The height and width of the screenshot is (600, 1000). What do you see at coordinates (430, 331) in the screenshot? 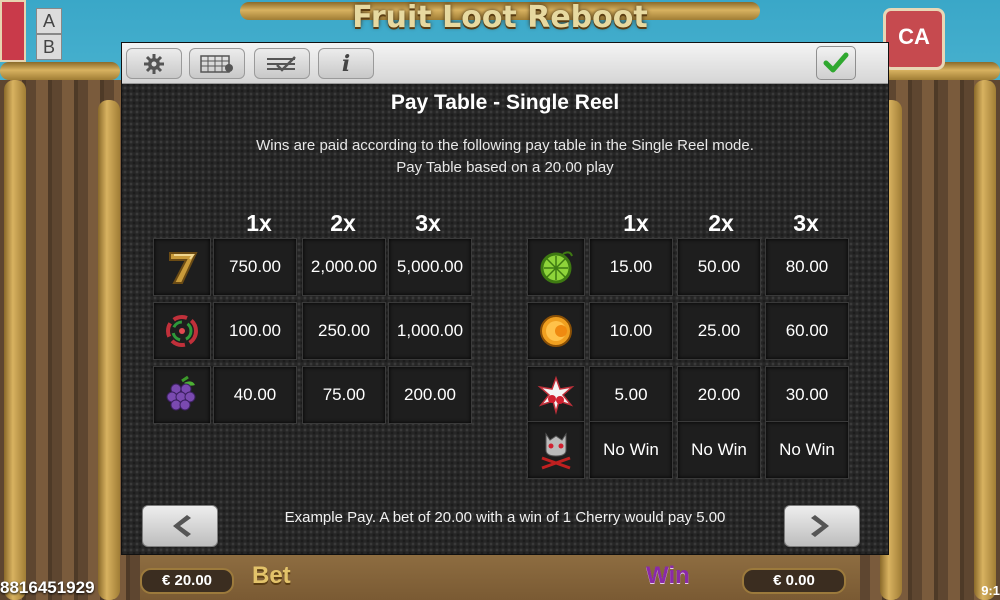
I see `cell-watermelon-3x: 1,000.00` at bounding box center [430, 331].